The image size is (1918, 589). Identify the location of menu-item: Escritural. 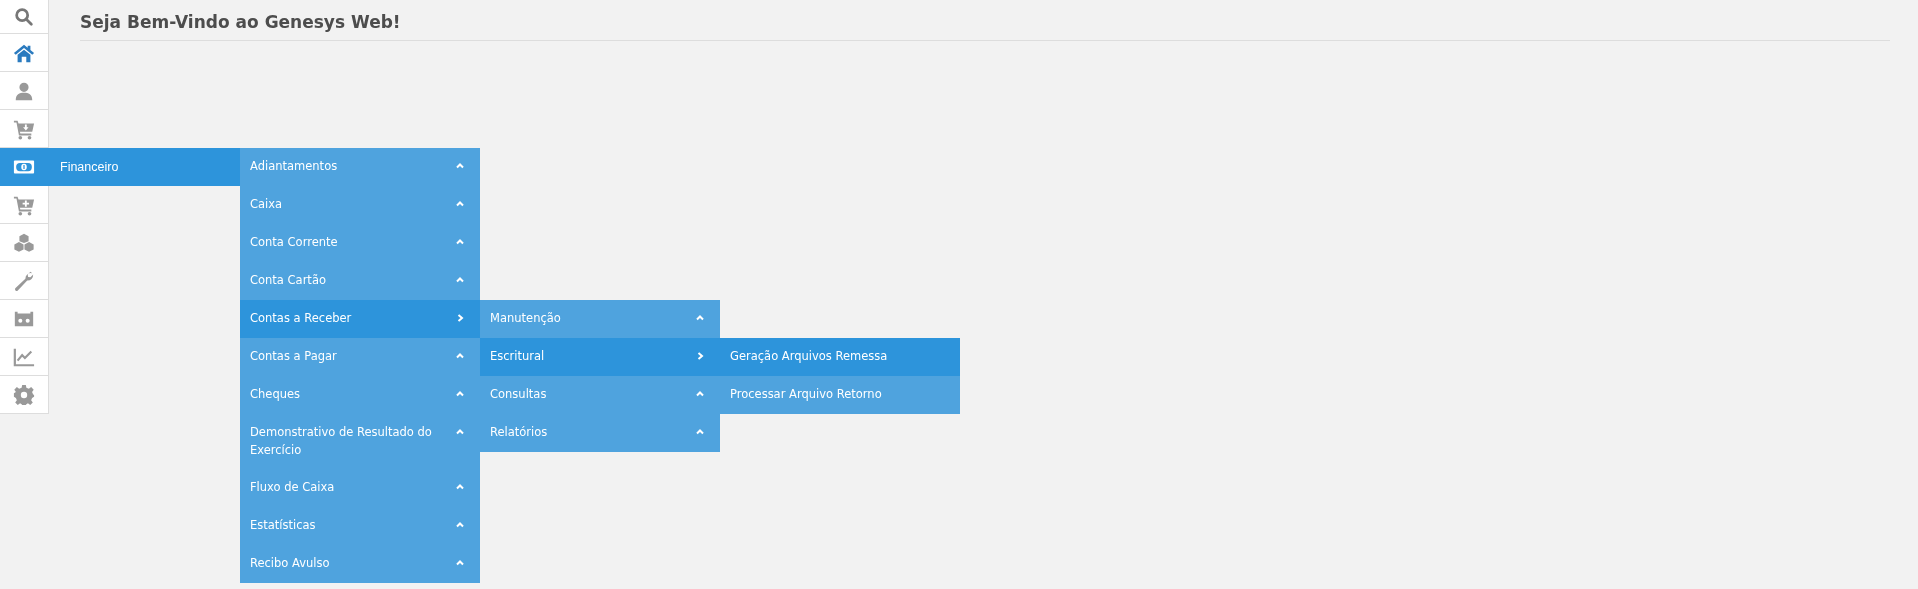
(600, 357).